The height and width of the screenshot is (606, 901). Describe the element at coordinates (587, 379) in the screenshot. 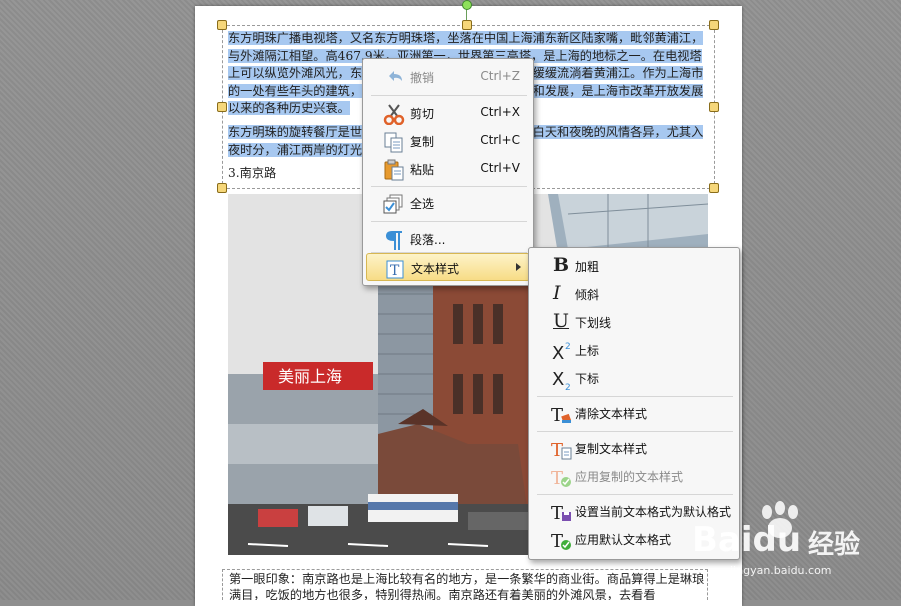

I see `submenu-item-label: 下标` at that location.